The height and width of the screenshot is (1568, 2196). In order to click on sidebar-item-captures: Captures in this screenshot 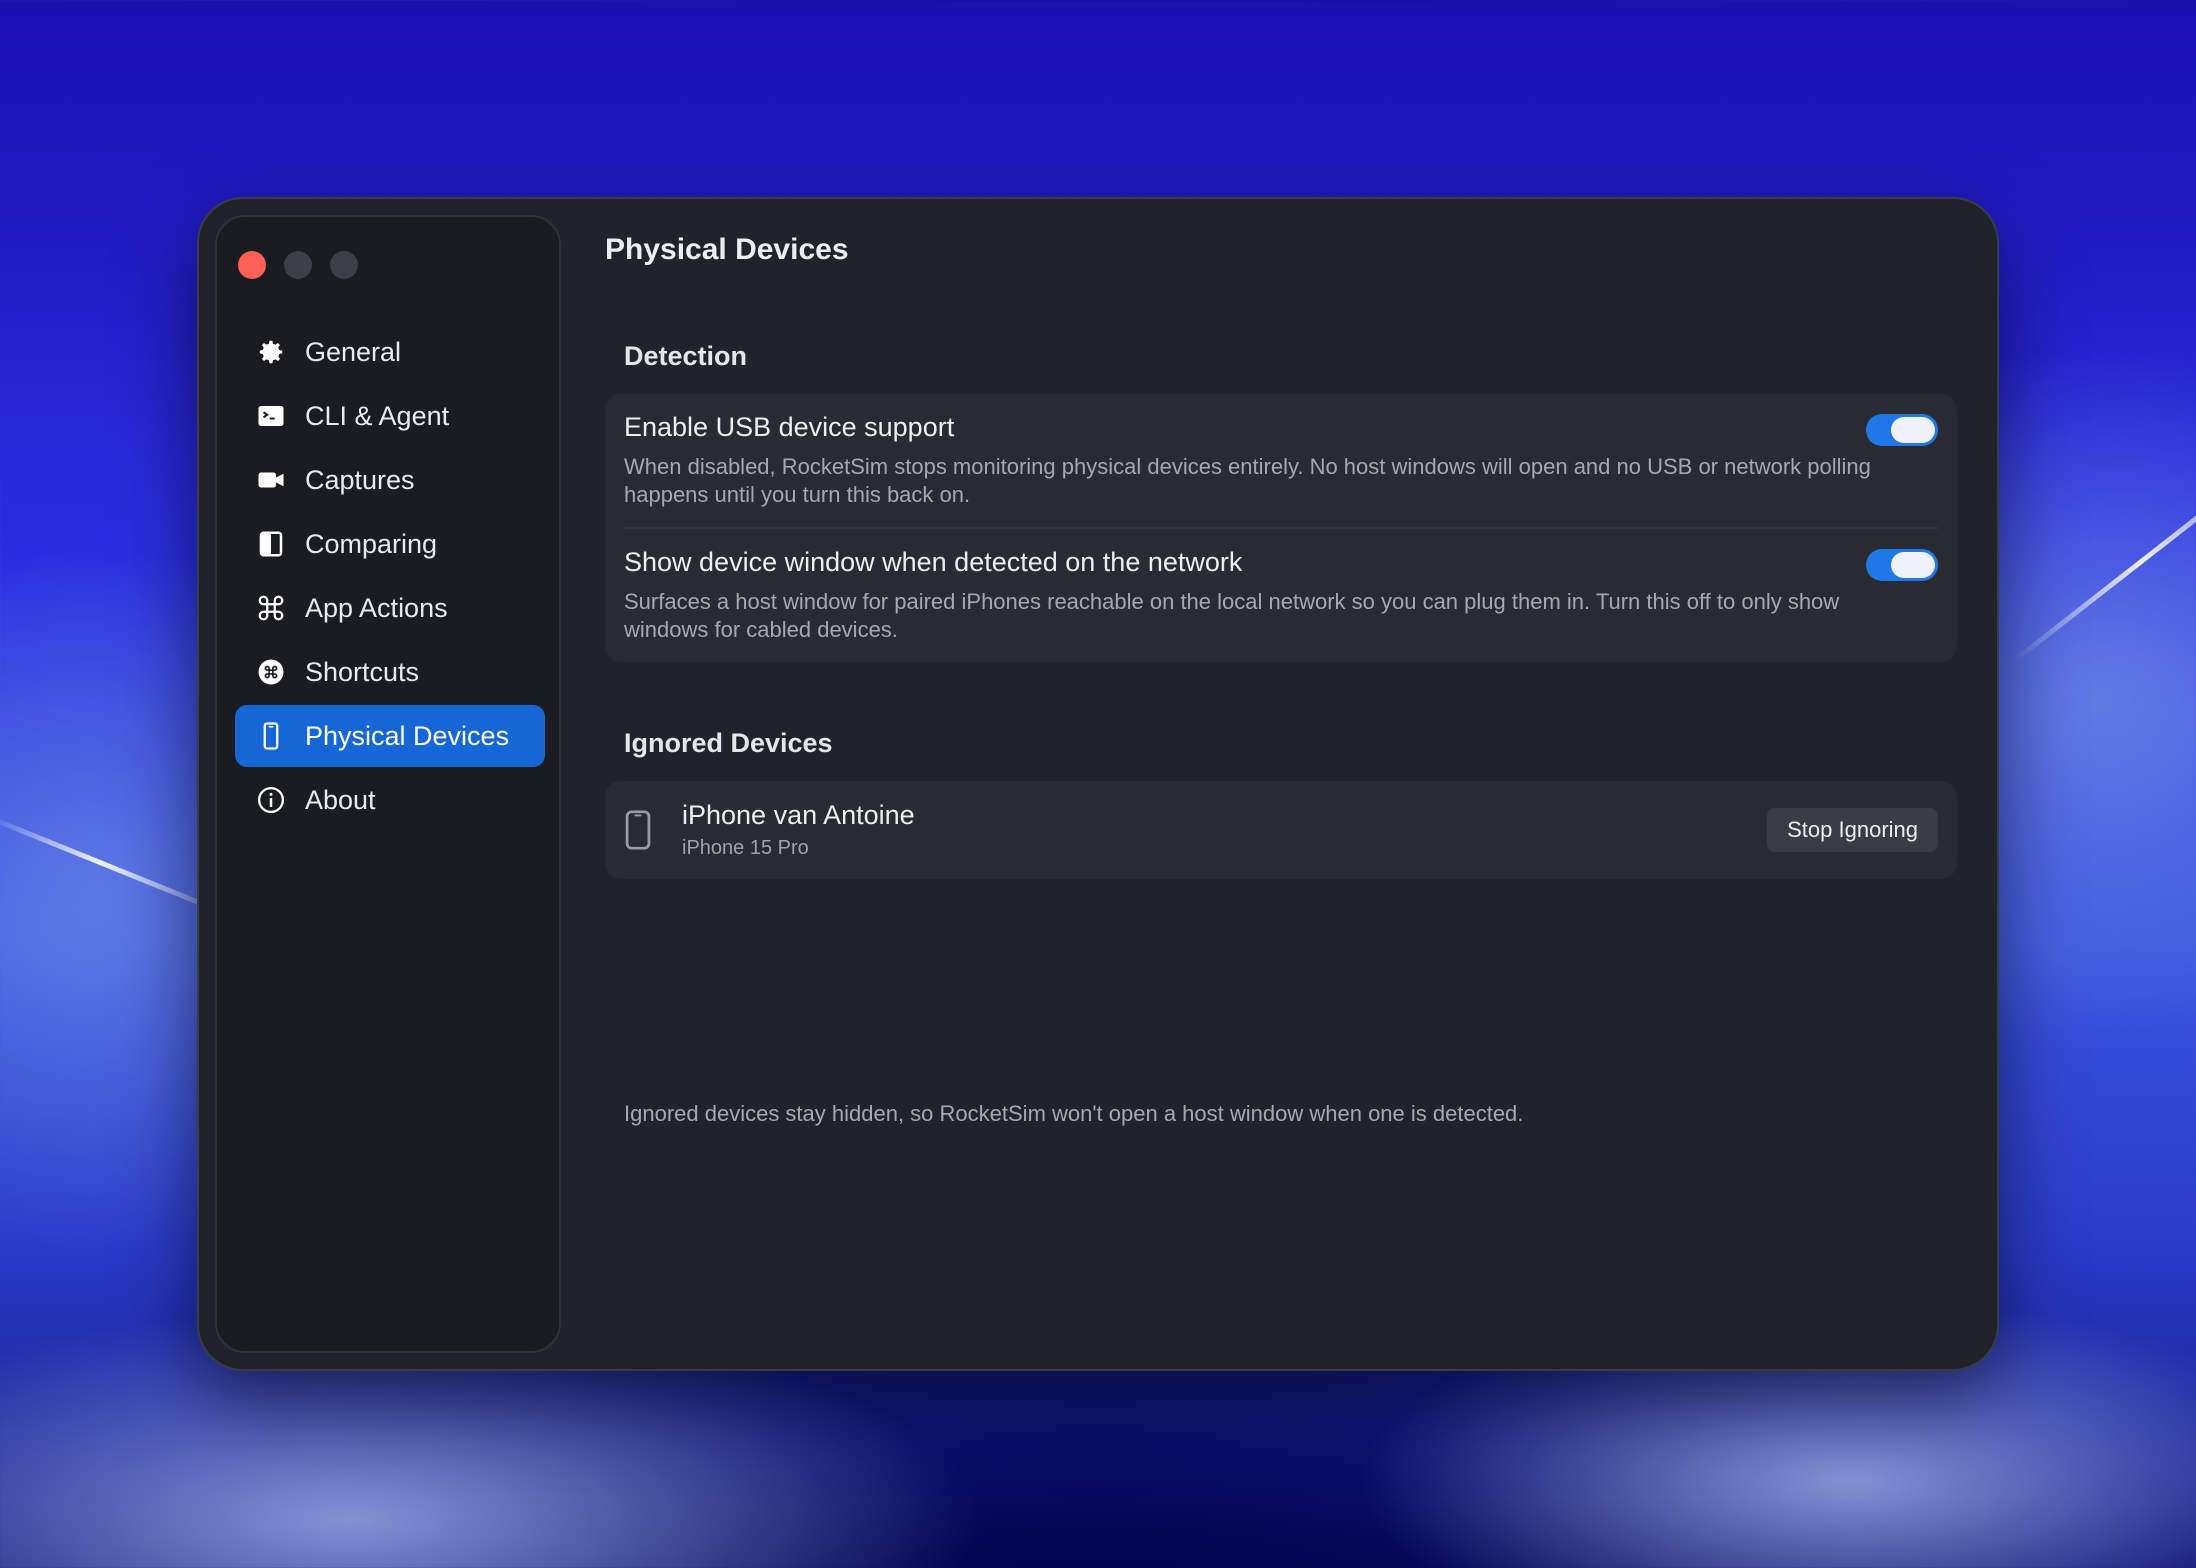, I will do `click(390, 480)`.